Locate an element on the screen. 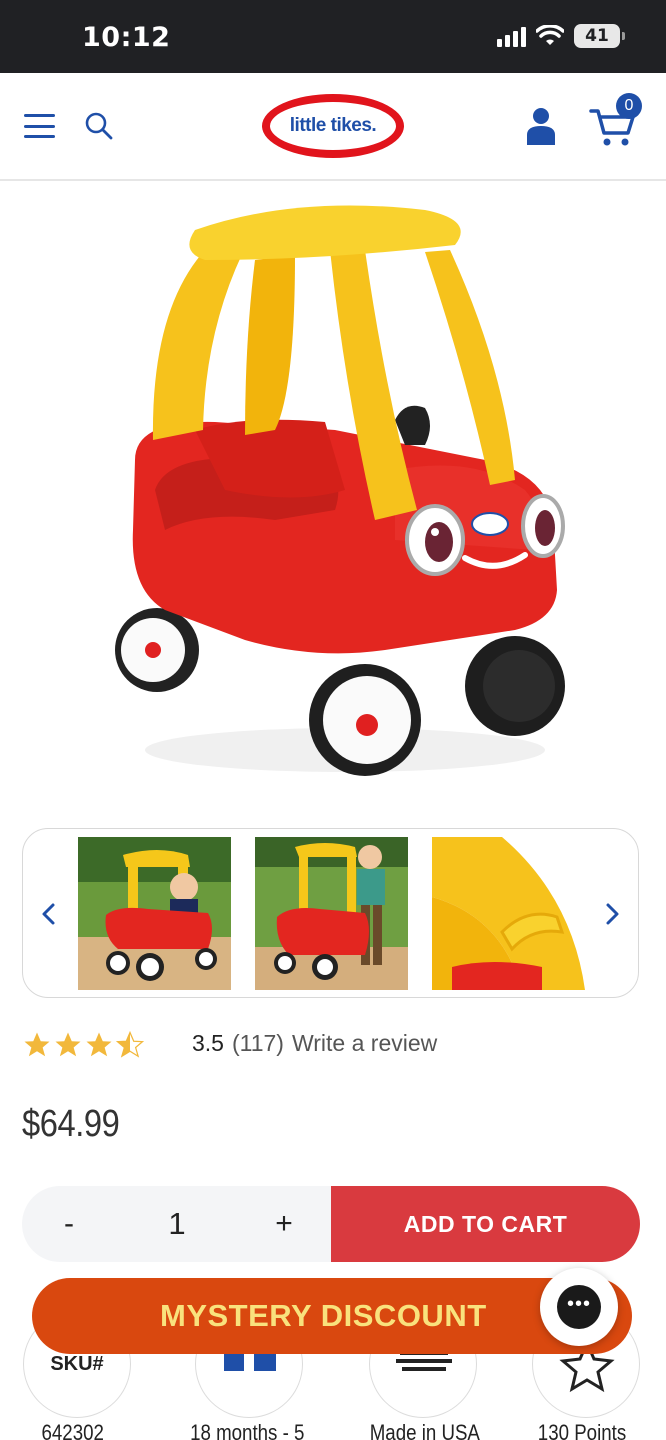 This screenshot has height=1440, width=666. quantity-stepper: - 1 + is located at coordinates (177, 1224).